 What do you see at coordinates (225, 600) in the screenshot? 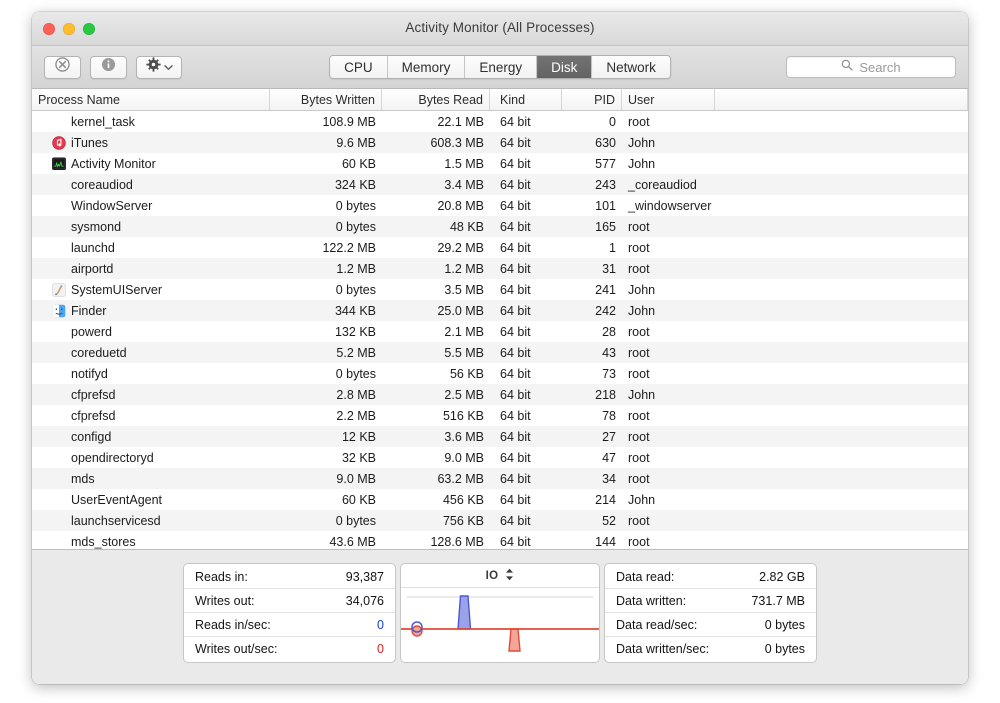
I see `stat-label: Writes out:` at bounding box center [225, 600].